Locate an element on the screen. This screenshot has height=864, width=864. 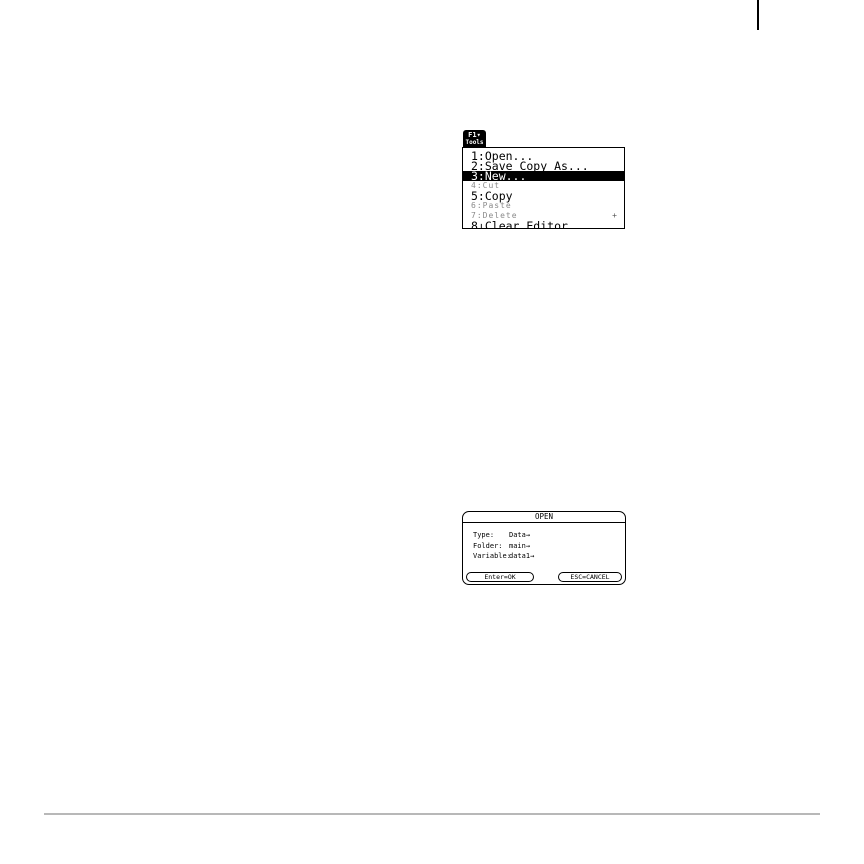
top-divider-line is located at coordinates (758, 15).